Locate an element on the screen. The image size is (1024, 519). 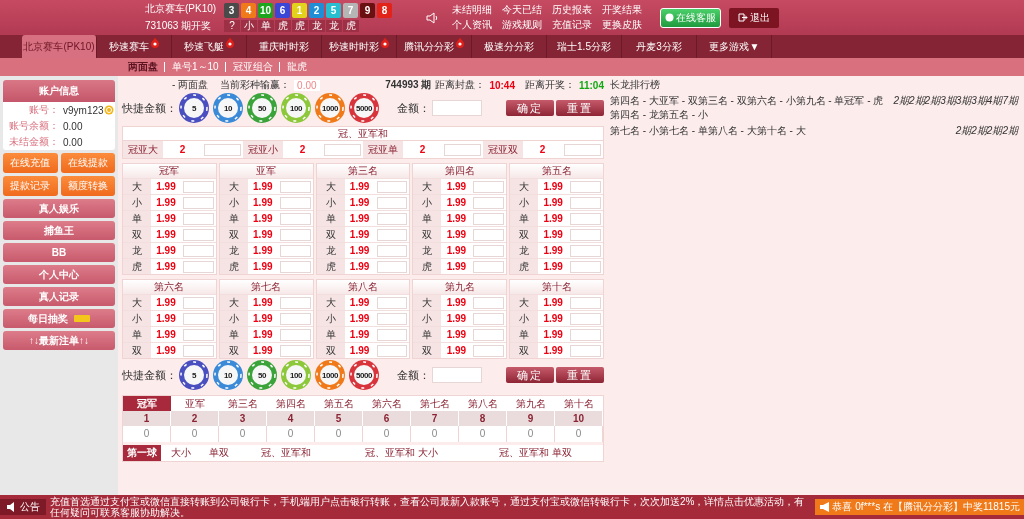
header-link: 充值记录 is located at coordinates (572, 25).